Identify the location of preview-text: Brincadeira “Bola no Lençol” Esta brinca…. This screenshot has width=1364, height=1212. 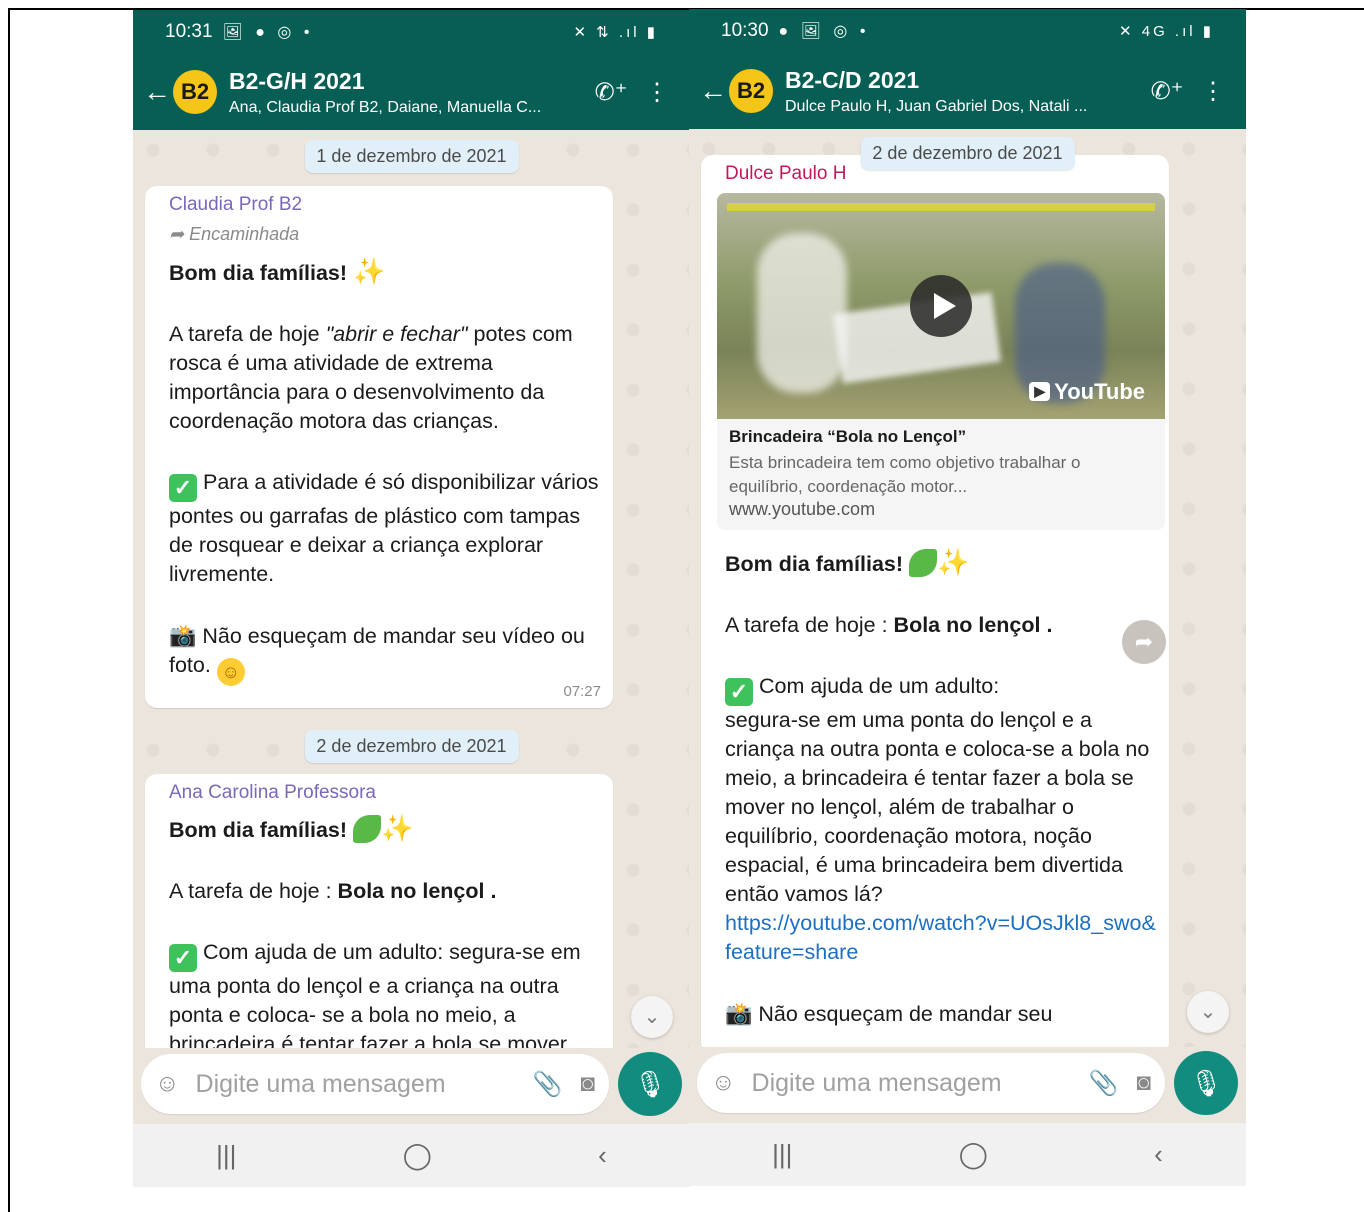
(941, 474).